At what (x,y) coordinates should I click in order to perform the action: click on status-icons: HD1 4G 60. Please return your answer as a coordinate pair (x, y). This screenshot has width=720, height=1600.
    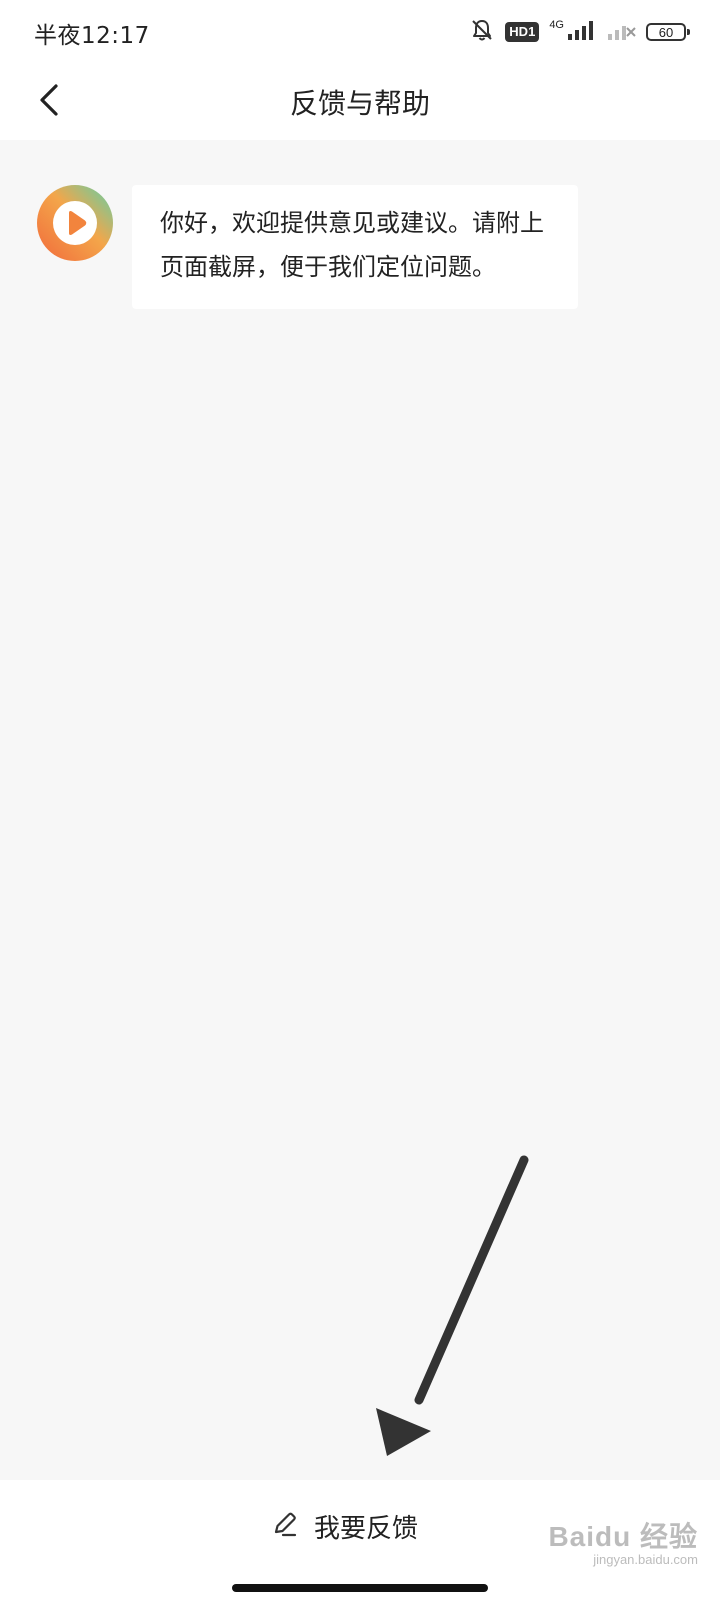
    Looking at the image, I should click on (579, 32).